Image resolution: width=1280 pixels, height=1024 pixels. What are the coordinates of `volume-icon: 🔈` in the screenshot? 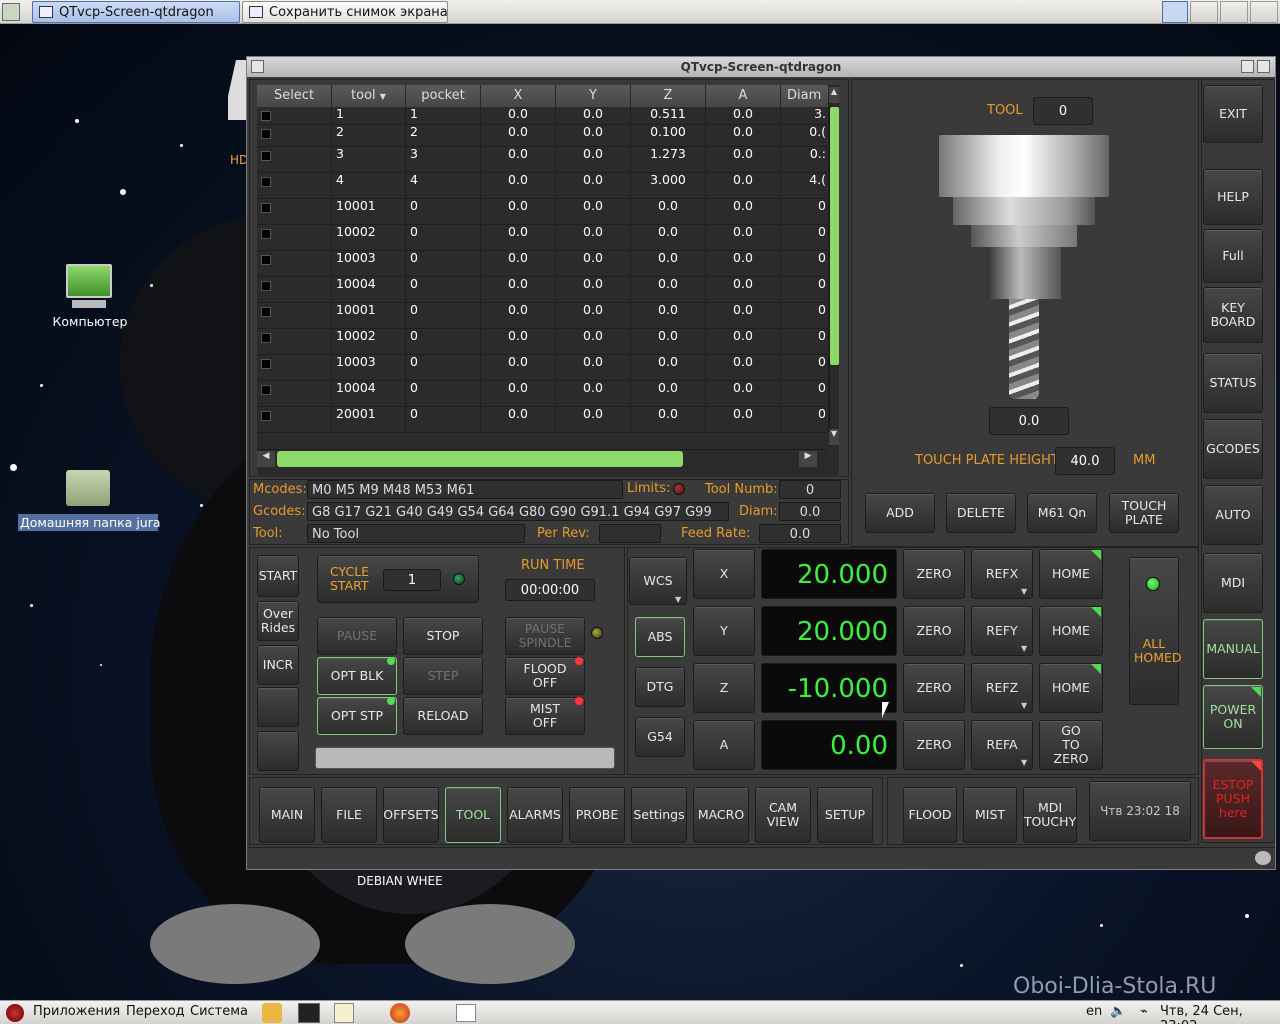 It's located at (1118, 1011).